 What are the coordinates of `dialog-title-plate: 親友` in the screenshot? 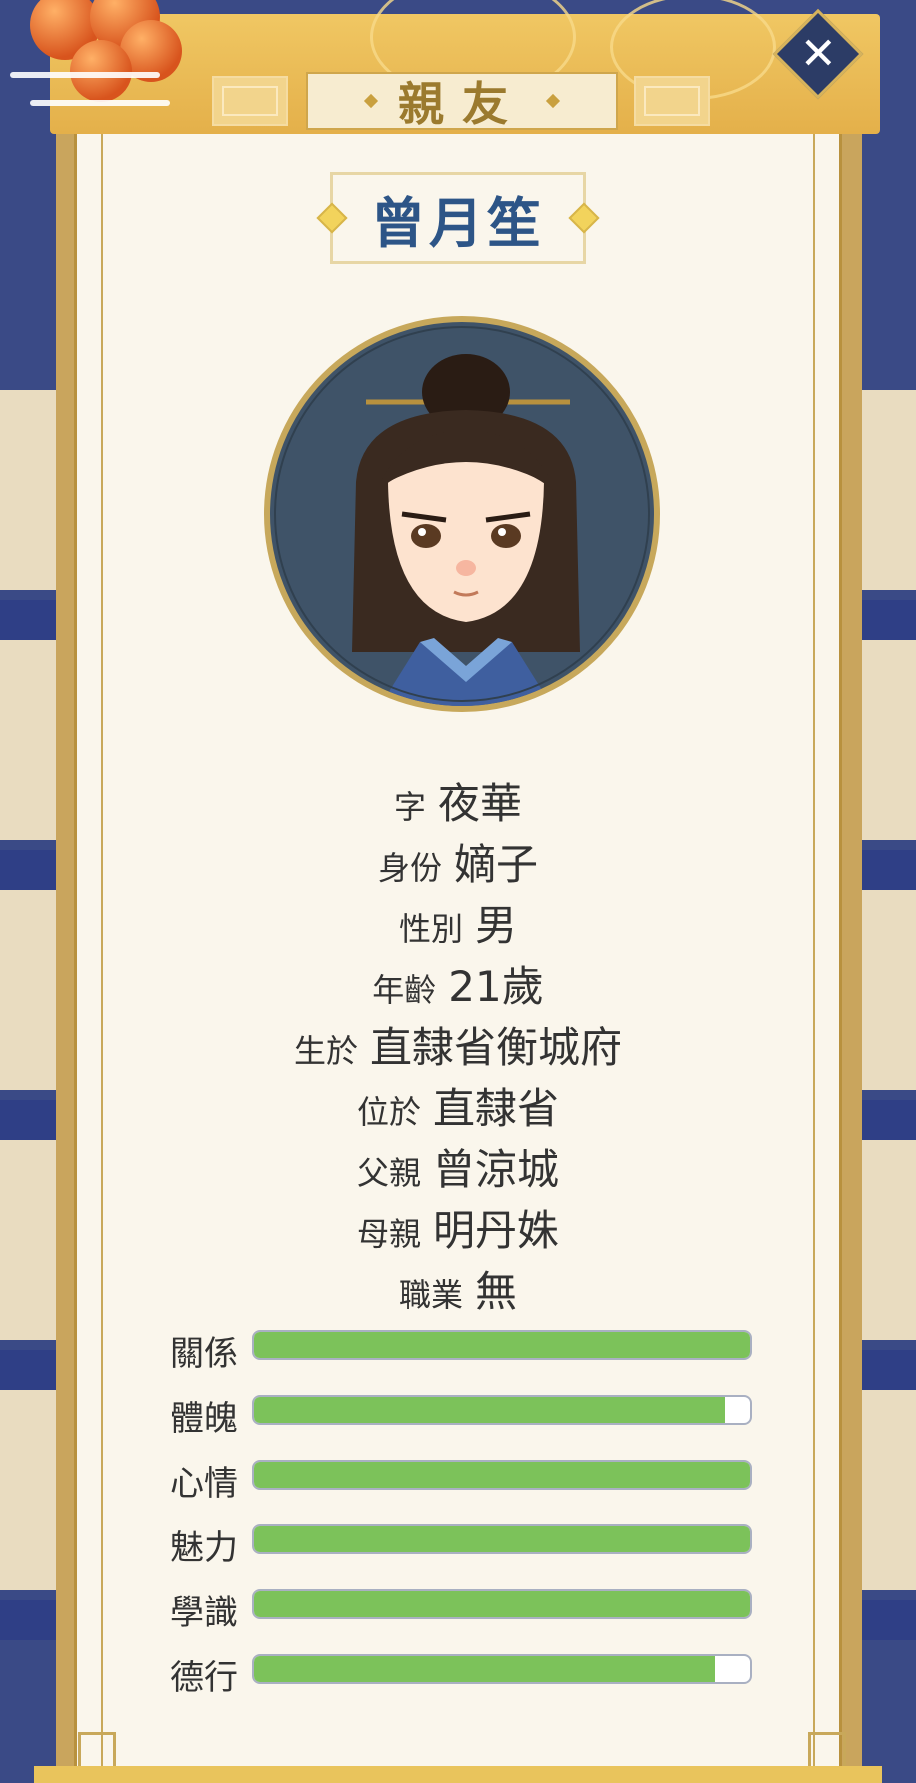 It's located at (462, 101).